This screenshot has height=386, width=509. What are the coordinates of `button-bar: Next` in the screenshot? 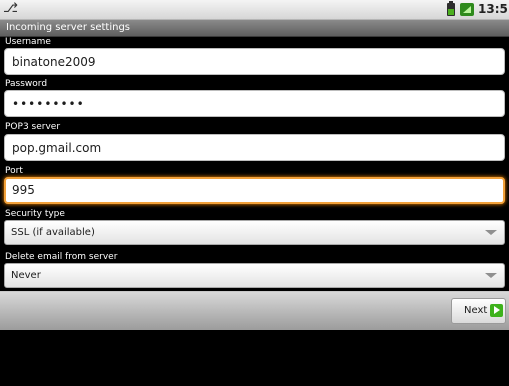 It's located at (254, 310).